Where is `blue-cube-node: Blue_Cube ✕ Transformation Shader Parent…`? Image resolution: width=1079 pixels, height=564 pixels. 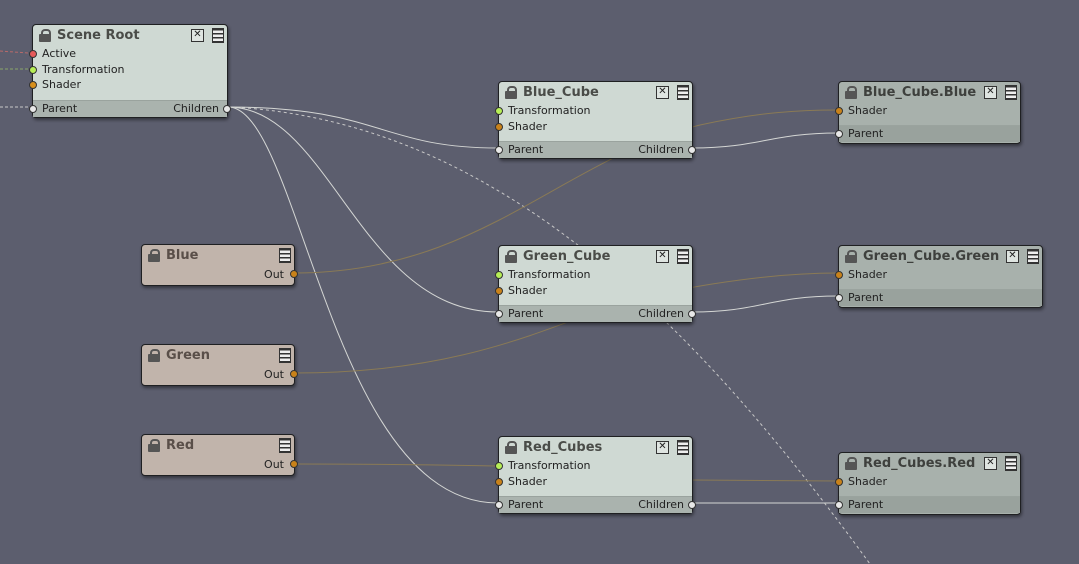 blue-cube-node: Blue_Cube ✕ Transformation Shader Parent… is located at coordinates (595, 120).